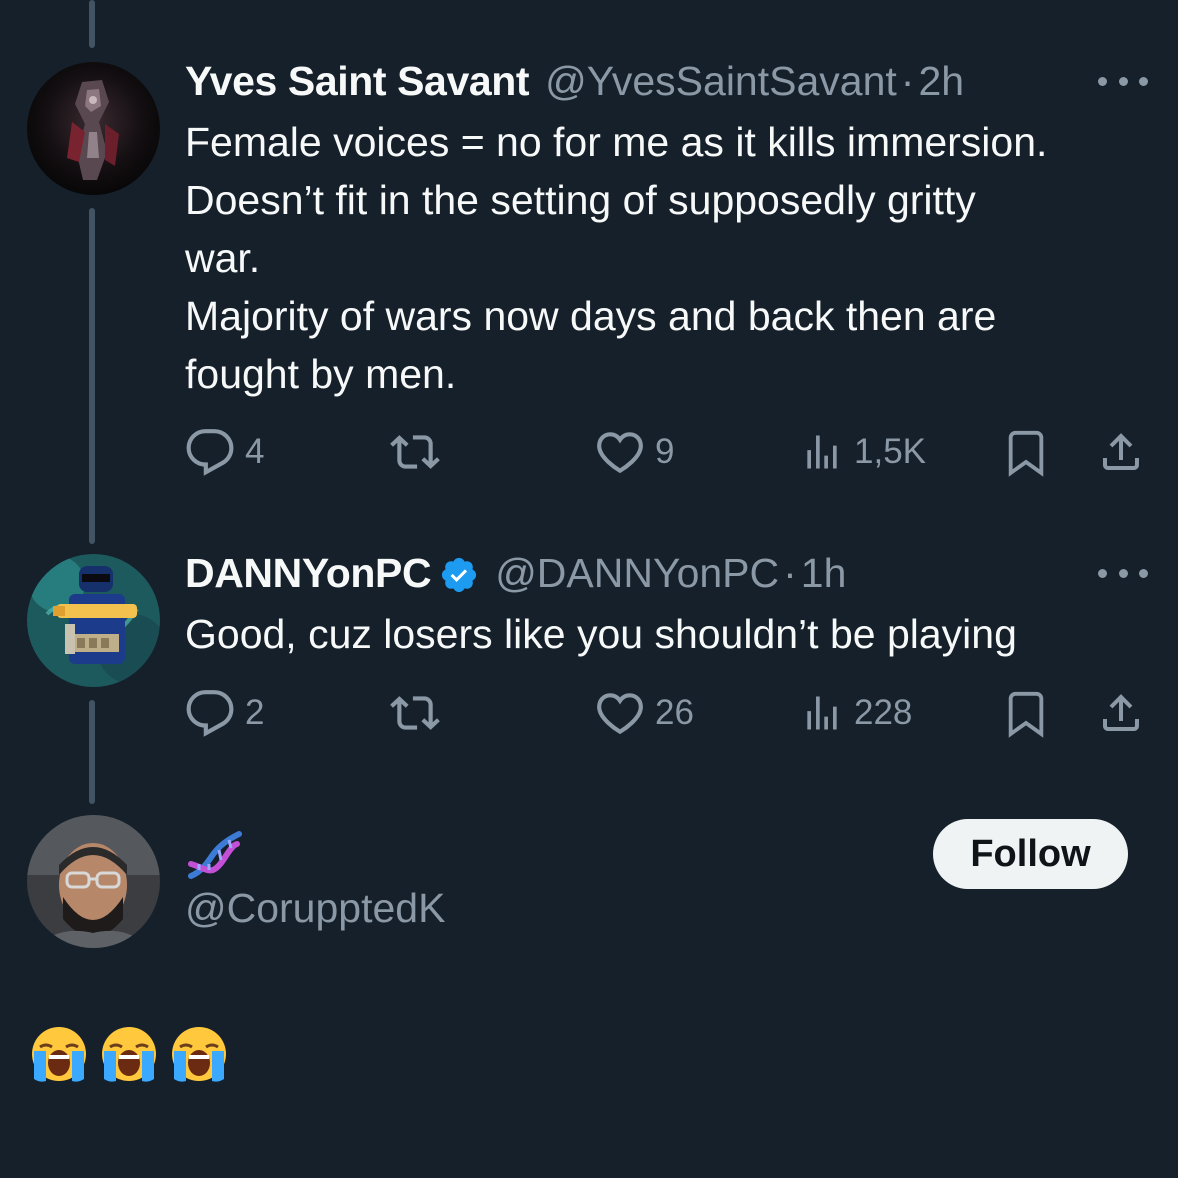 The image size is (1178, 1178). What do you see at coordinates (315, 908) in the screenshot?
I see `user-handle: @CorupptedK` at bounding box center [315, 908].